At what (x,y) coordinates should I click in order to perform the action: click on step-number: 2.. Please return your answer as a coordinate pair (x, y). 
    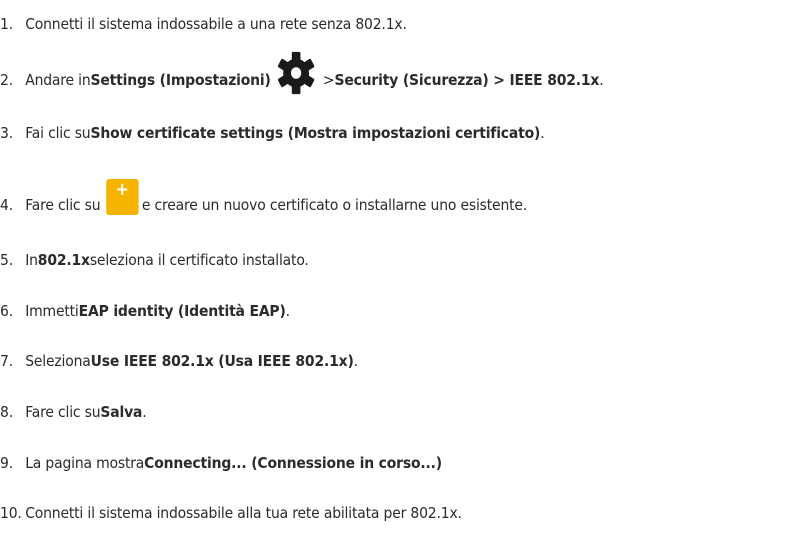
    Looking at the image, I should click on (6, 80).